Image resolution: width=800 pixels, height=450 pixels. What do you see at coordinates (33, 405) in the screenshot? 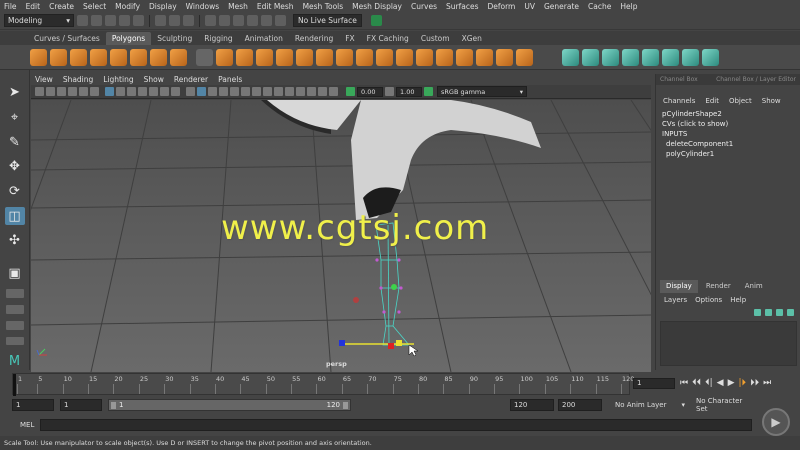
I see `start-time-field: 1` at bounding box center [33, 405].